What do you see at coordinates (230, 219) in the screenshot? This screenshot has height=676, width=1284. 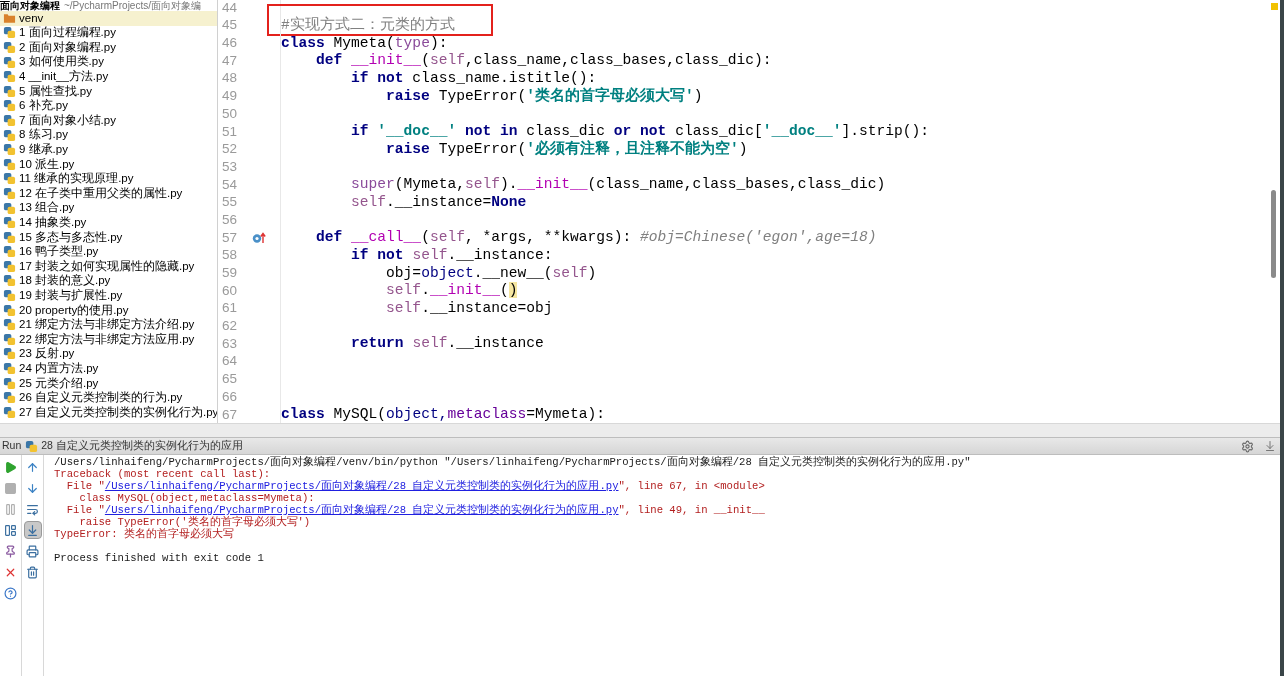 I see `line-number: 56` at bounding box center [230, 219].